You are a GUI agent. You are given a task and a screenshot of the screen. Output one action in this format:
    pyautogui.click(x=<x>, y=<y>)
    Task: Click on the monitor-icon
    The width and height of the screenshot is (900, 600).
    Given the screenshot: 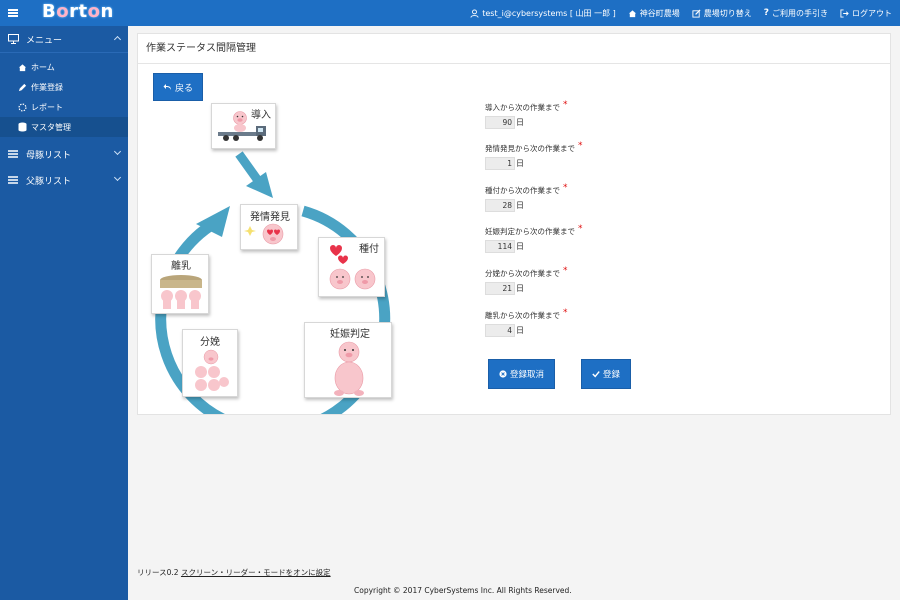 What is the action you would take?
    pyautogui.click(x=14, y=39)
    